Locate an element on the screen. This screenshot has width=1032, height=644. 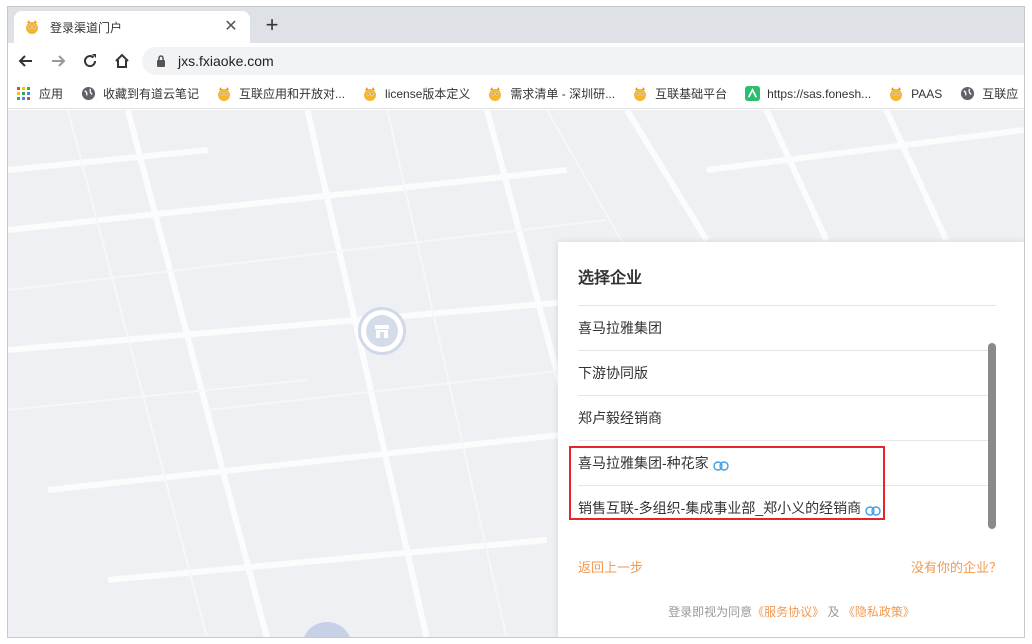
bookmark-item: 应用 is located at coordinates (39, 93).